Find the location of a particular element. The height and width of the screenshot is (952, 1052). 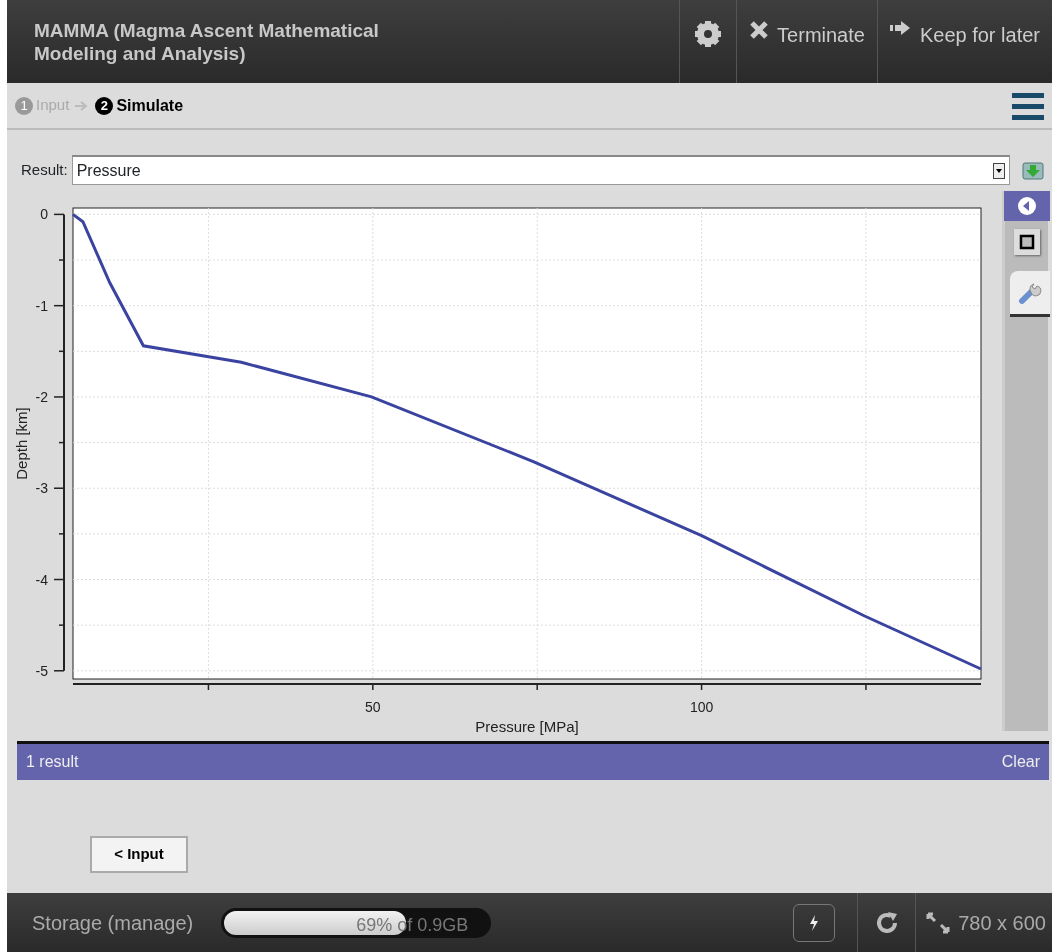

tick-label: -5 is located at coordinates (41, 670).